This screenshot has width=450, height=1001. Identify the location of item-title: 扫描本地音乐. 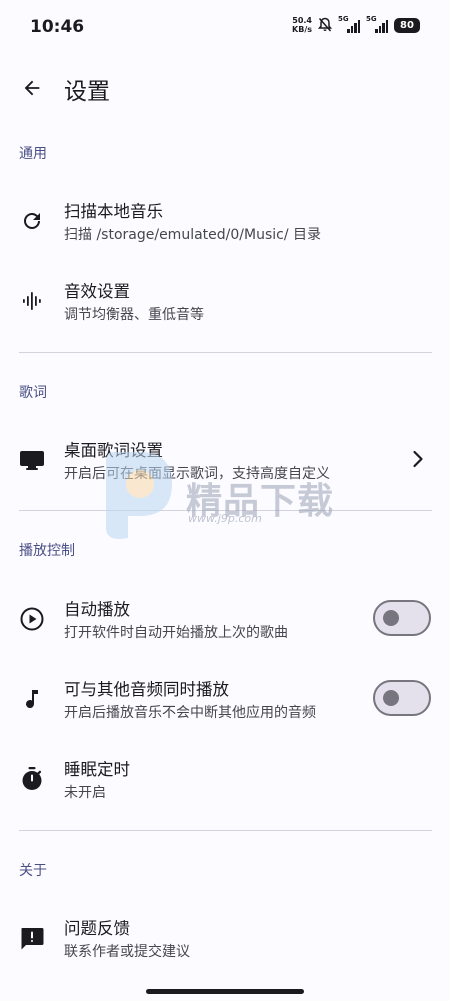
(113, 211).